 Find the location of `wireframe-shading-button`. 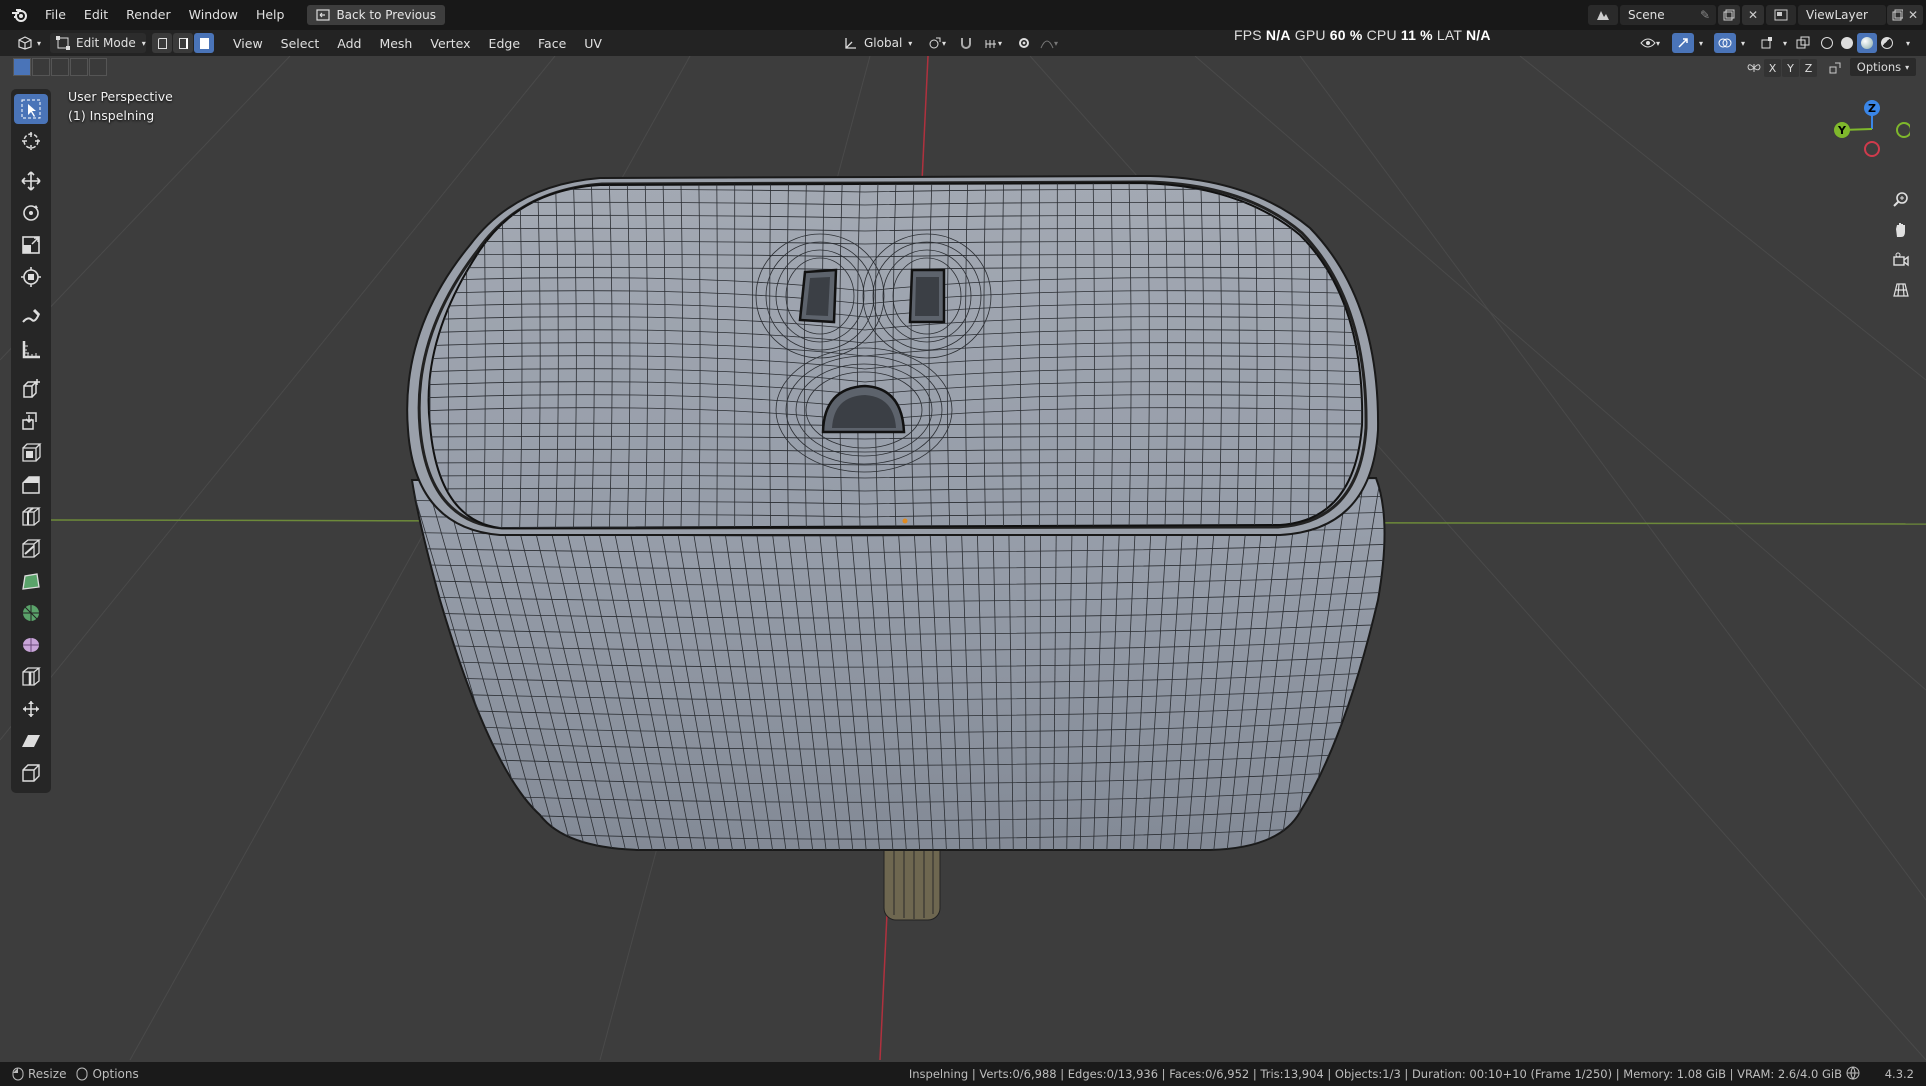

wireframe-shading-button is located at coordinates (1827, 43).